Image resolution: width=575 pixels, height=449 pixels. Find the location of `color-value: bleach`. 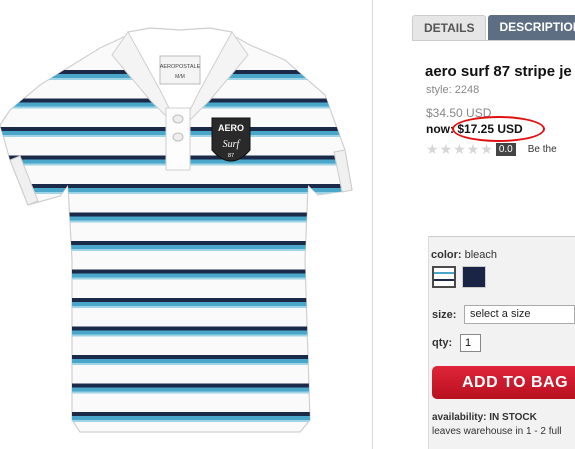

color-value: bleach is located at coordinates (481, 255).